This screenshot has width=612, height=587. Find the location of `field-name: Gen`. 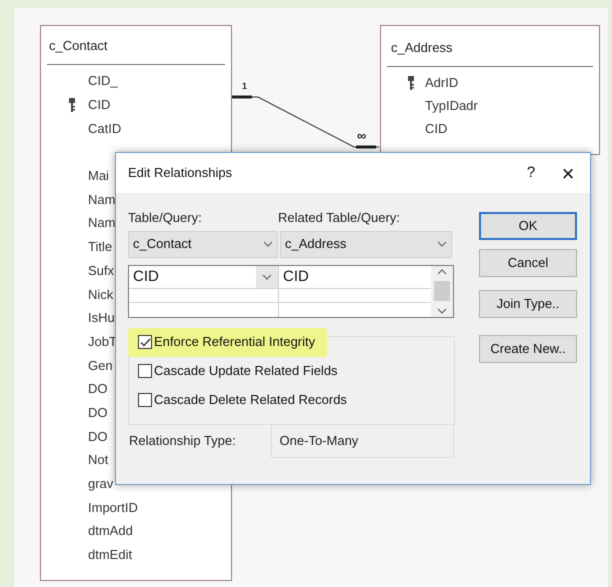

field-name: Gen is located at coordinates (100, 365).